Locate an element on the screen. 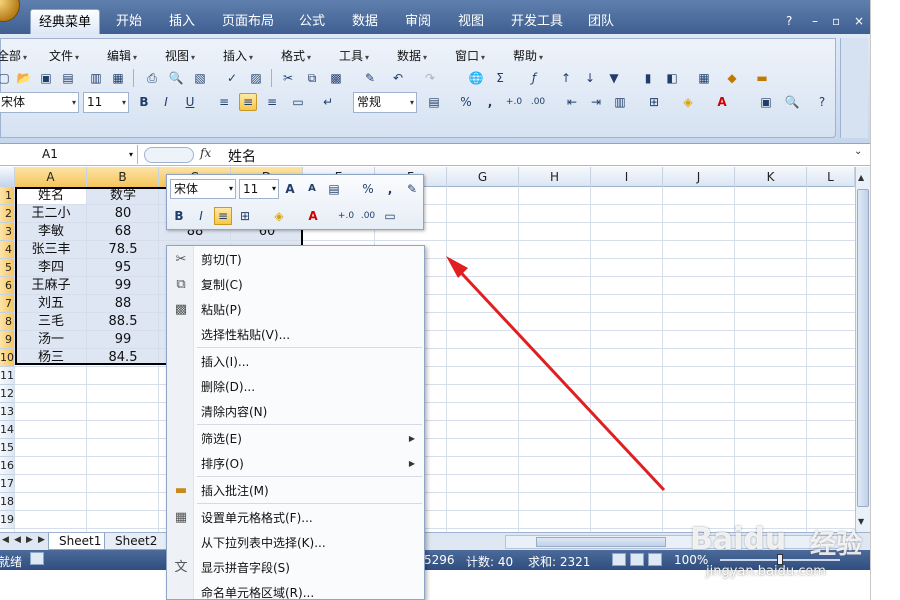 The height and width of the screenshot is (600, 900). row-header-12: 12 is located at coordinates (7, 394).